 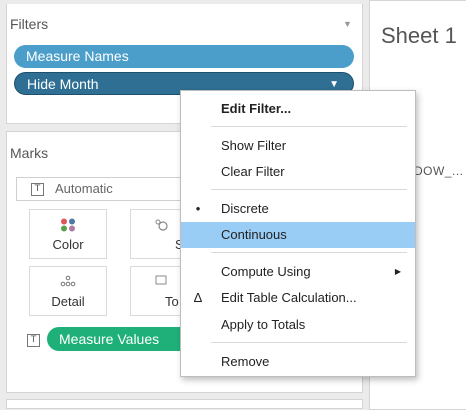 I want to click on filter-pill-label: Hide Month, so click(x=63, y=84).